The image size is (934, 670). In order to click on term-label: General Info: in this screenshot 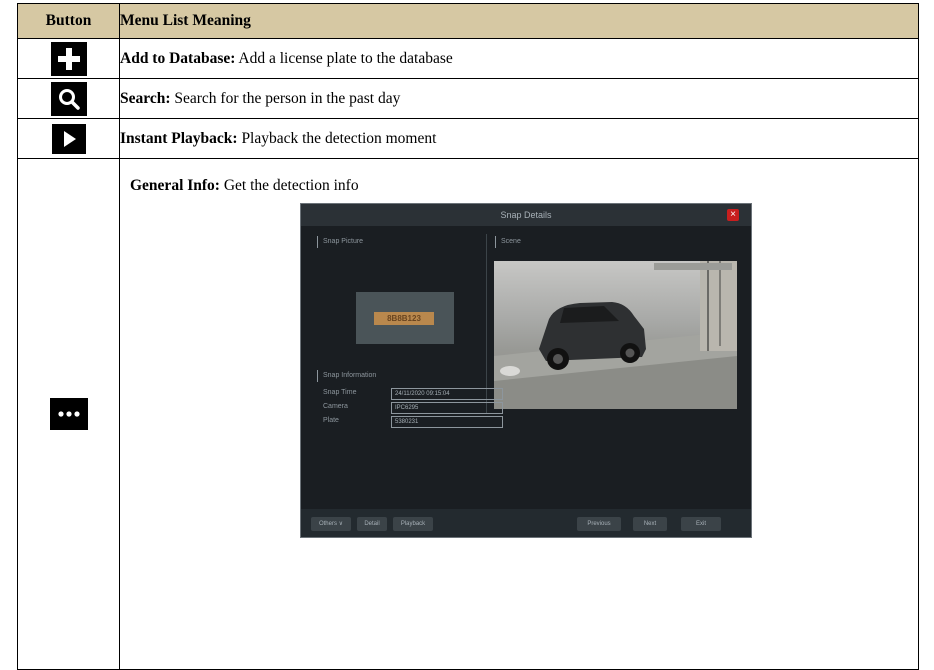, I will do `click(175, 185)`.